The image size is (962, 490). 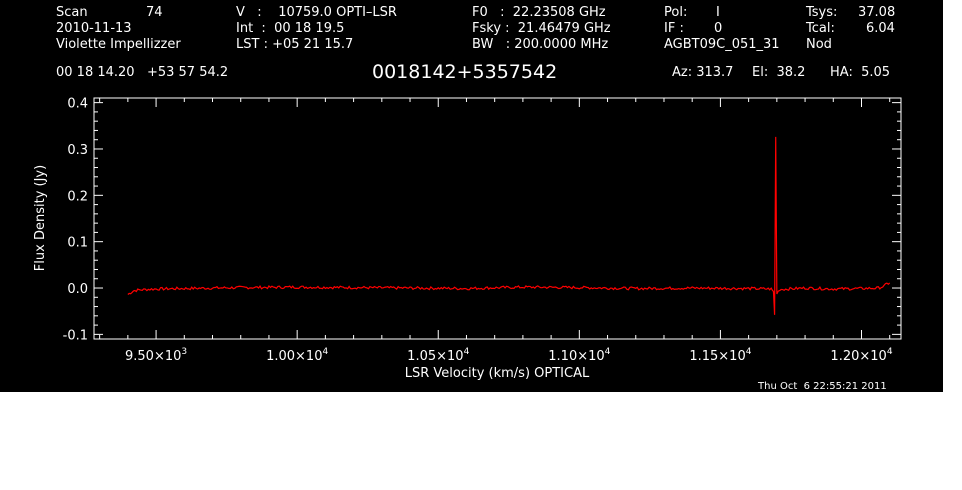 What do you see at coordinates (77, 196) in the screenshot?
I see `y-tick-label: 0.2` at bounding box center [77, 196].